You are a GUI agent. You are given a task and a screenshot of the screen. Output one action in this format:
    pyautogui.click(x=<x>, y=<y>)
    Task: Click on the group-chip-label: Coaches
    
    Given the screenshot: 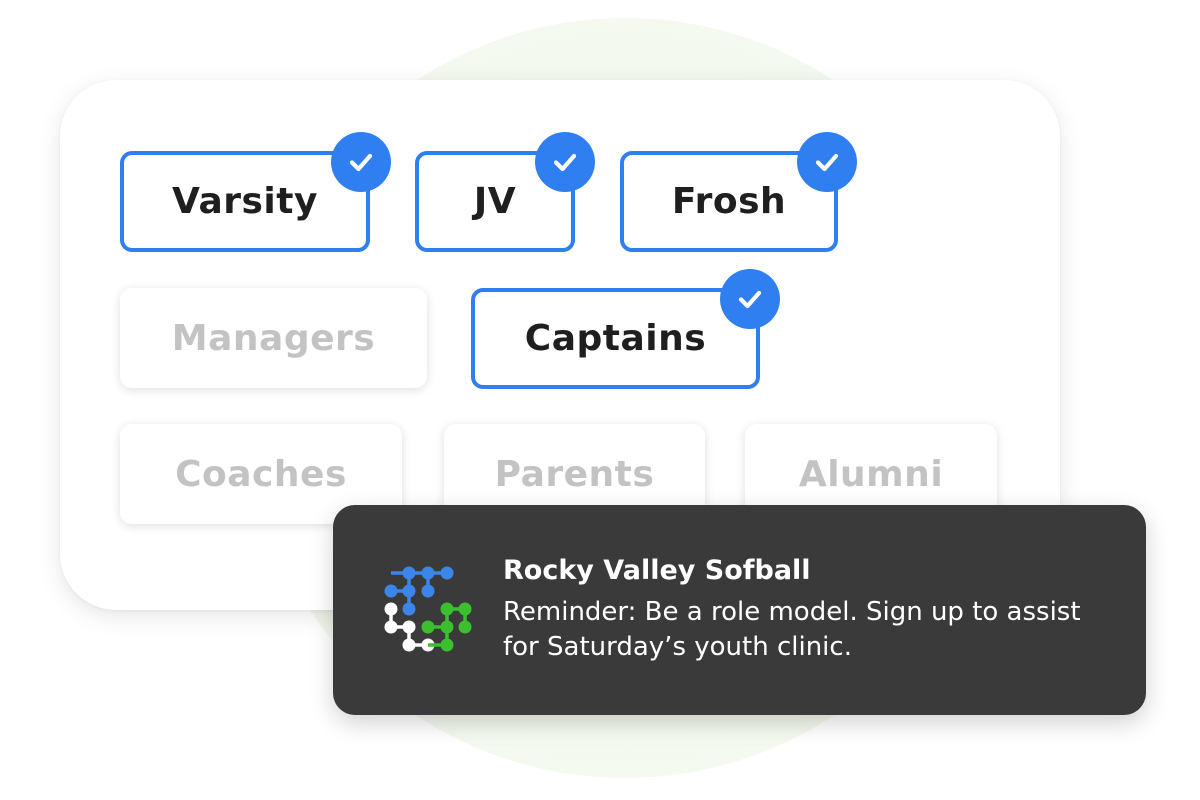 What is the action you would take?
    pyautogui.click(x=261, y=474)
    